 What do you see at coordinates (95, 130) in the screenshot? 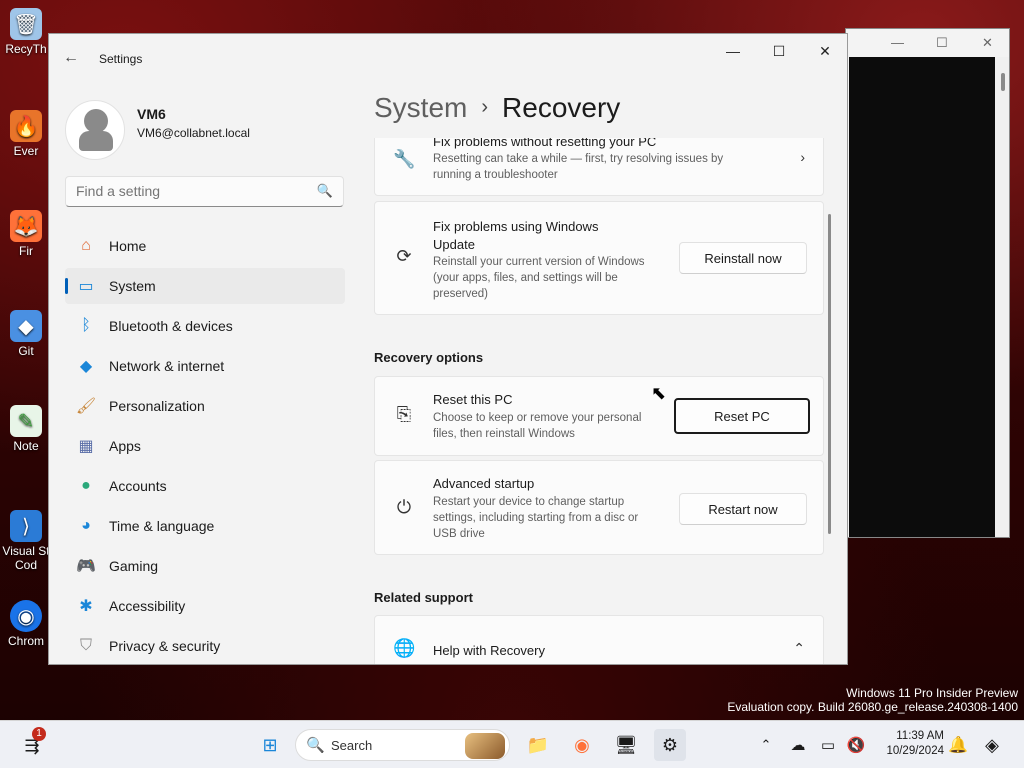
I see `avatar` at bounding box center [95, 130].